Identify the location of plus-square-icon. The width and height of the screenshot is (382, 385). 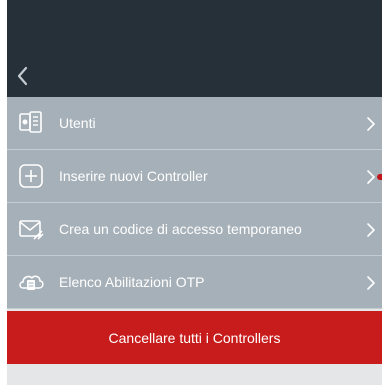
(31, 176).